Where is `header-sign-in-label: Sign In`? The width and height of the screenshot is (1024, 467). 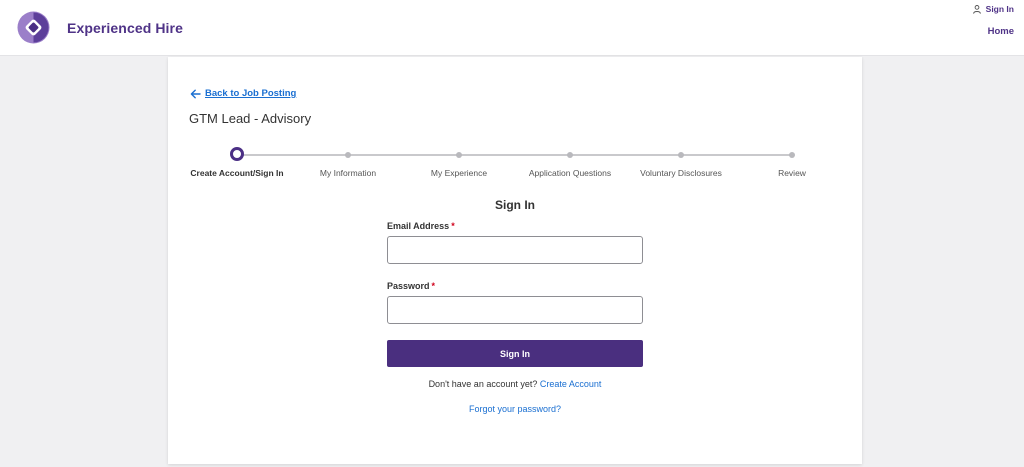
header-sign-in-label: Sign In is located at coordinates (999, 9).